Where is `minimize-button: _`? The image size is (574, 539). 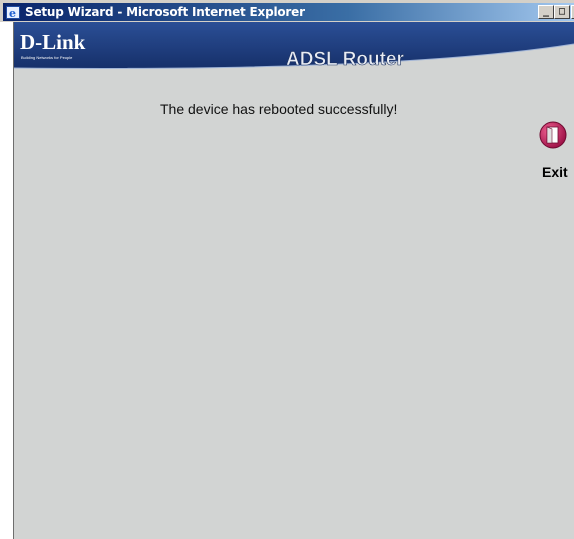 minimize-button: _ is located at coordinates (546, 12).